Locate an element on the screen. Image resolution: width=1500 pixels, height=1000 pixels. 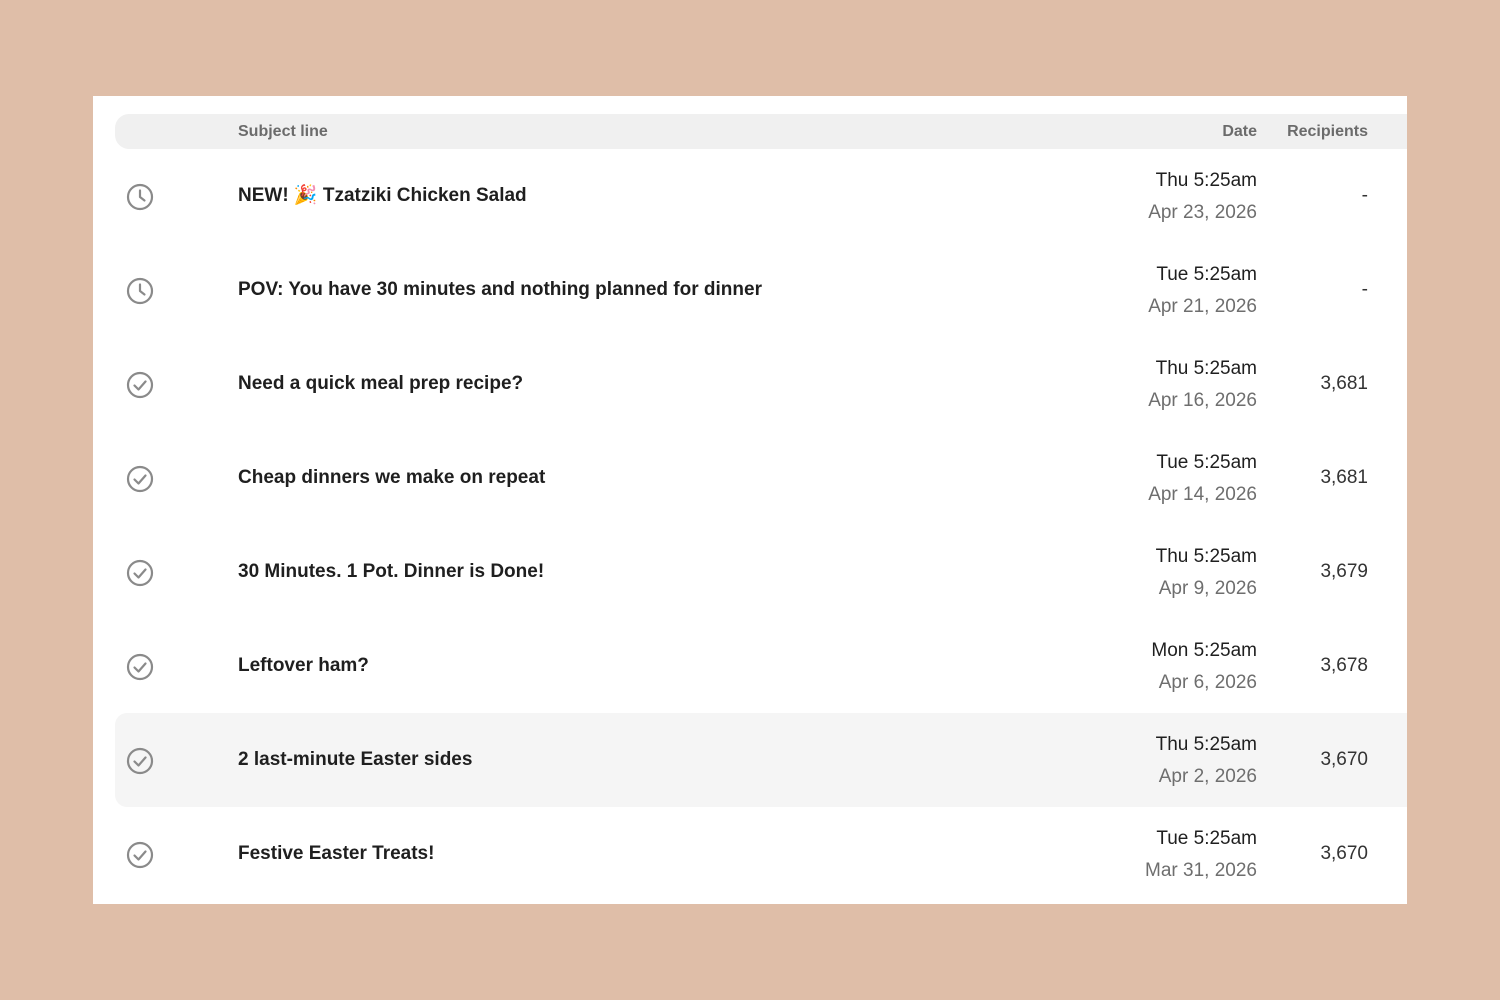
send-date: Thu 5:25am Apr 2, 2026 is located at coordinates (1206, 761).